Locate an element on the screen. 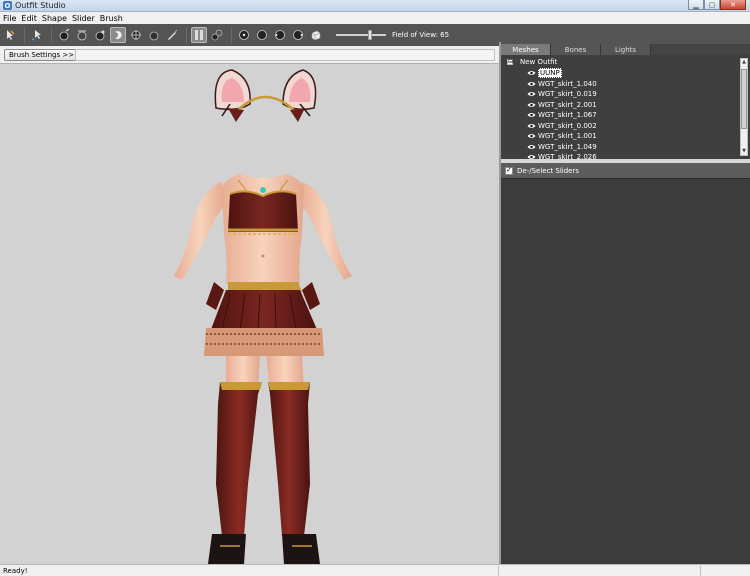 This screenshot has height=576, width=750. status-bar: Ready! is located at coordinates (375, 570).